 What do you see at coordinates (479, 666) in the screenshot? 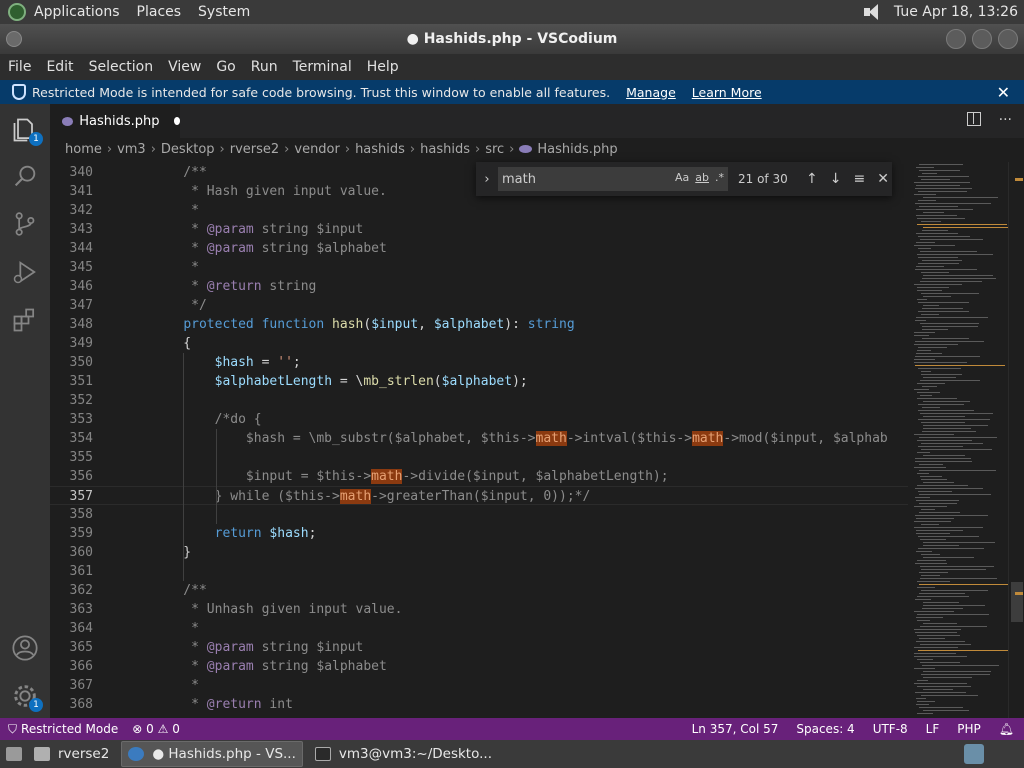
I see `code-line: 366 * @param string $alphabet` at bounding box center [479, 666].